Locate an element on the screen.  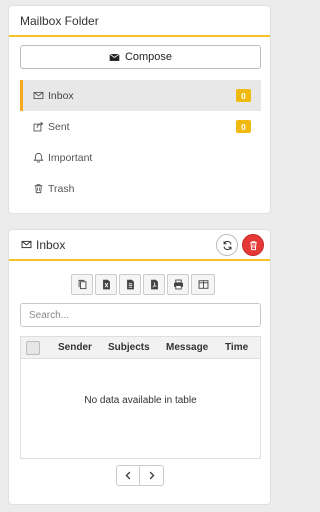
copy-button is located at coordinates (82, 284).